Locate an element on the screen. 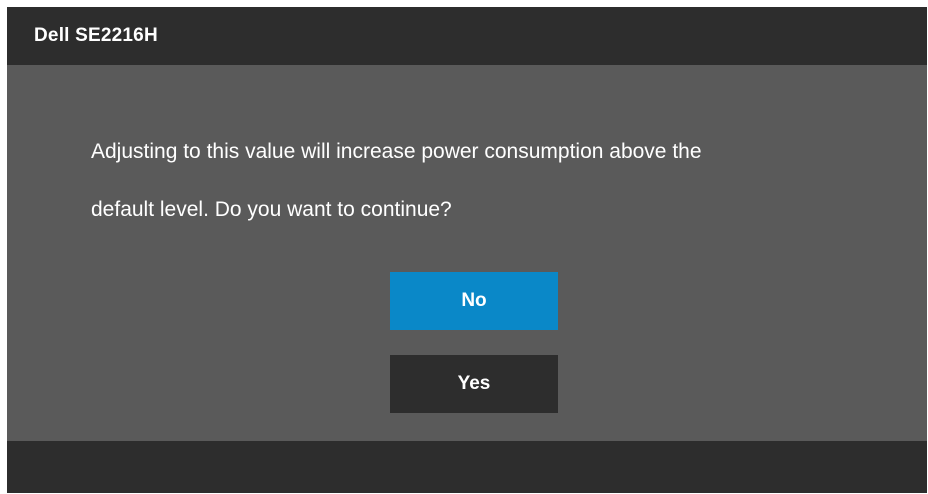  yes-button: Yes is located at coordinates (474, 384).